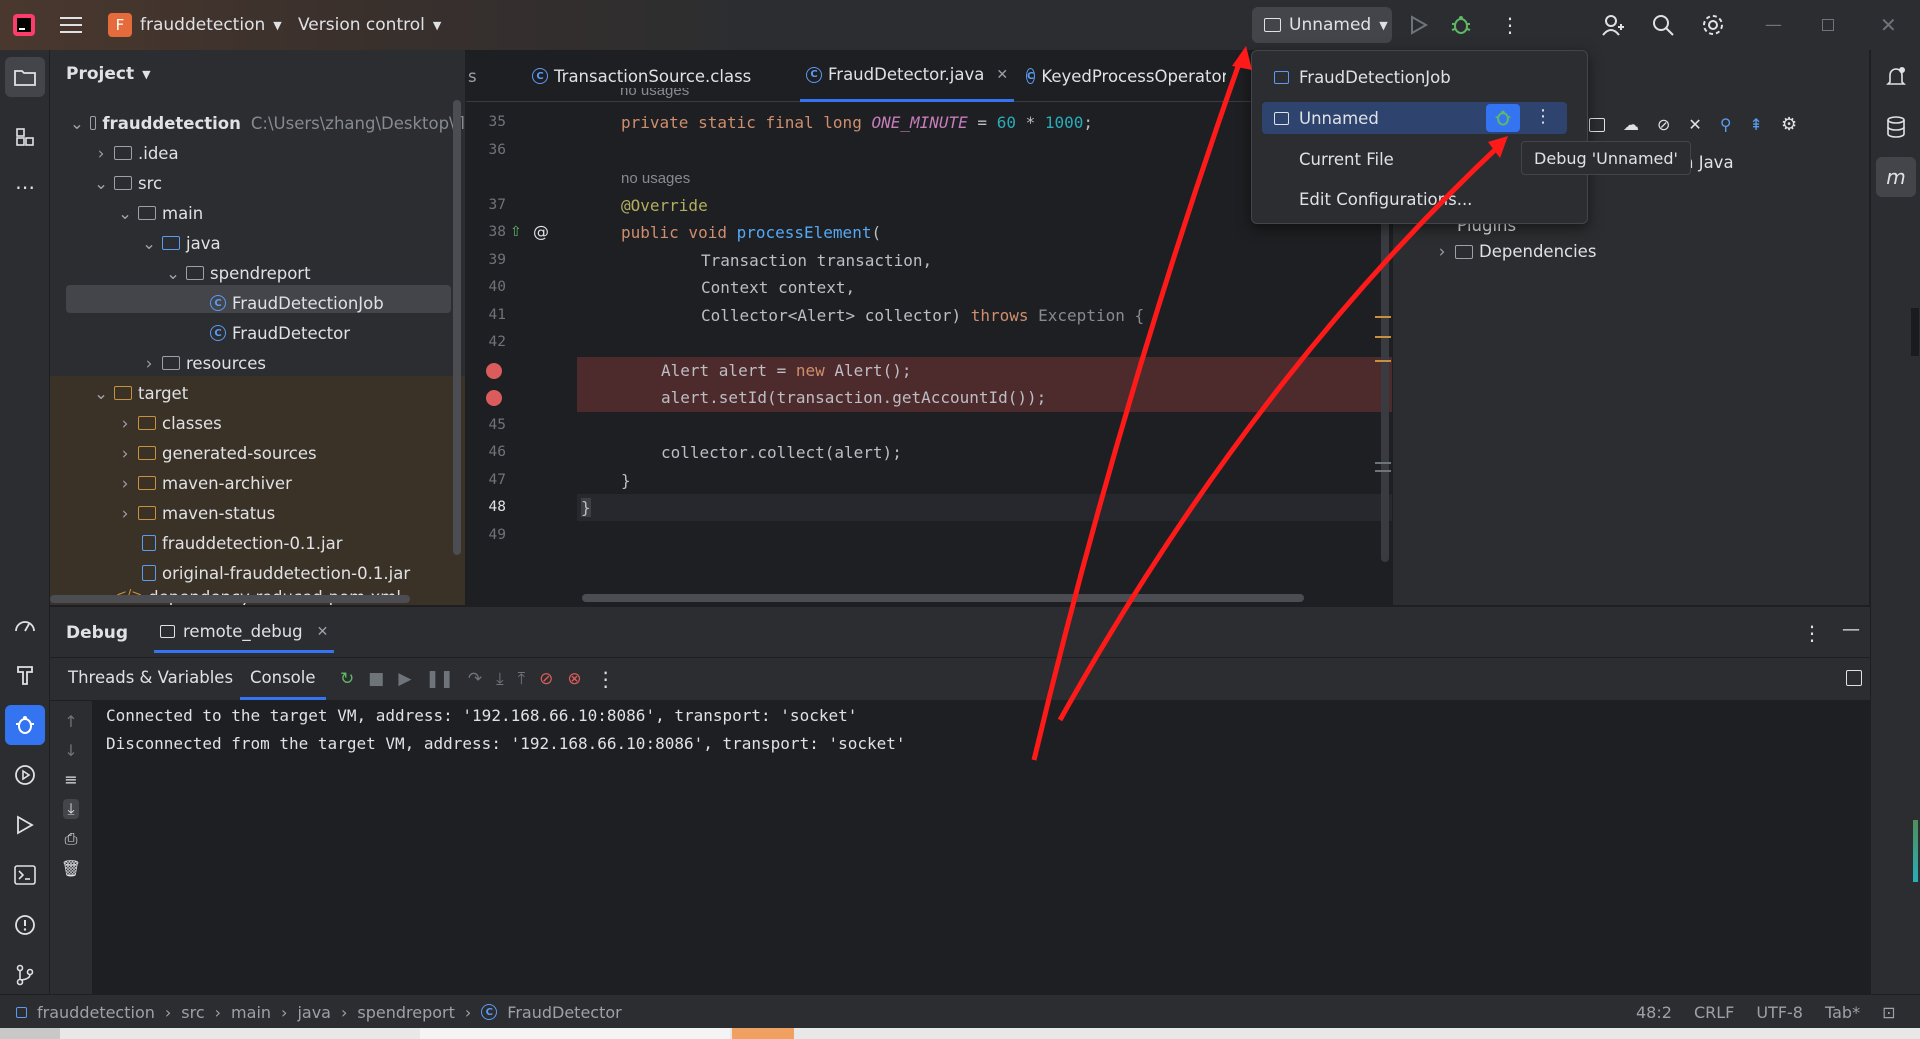  Describe the element at coordinates (369, 25) in the screenshot. I see `vcs-menu: Version control ▼` at that location.